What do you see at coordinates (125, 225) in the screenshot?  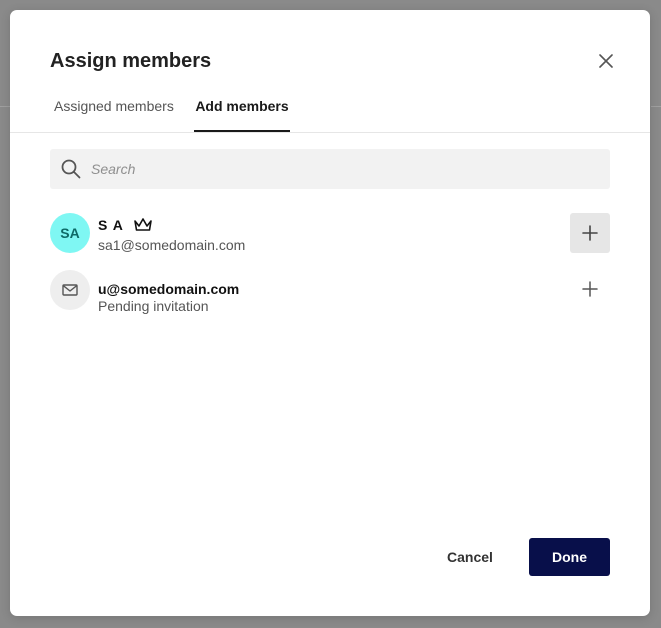 I see `member-name: S A` at bounding box center [125, 225].